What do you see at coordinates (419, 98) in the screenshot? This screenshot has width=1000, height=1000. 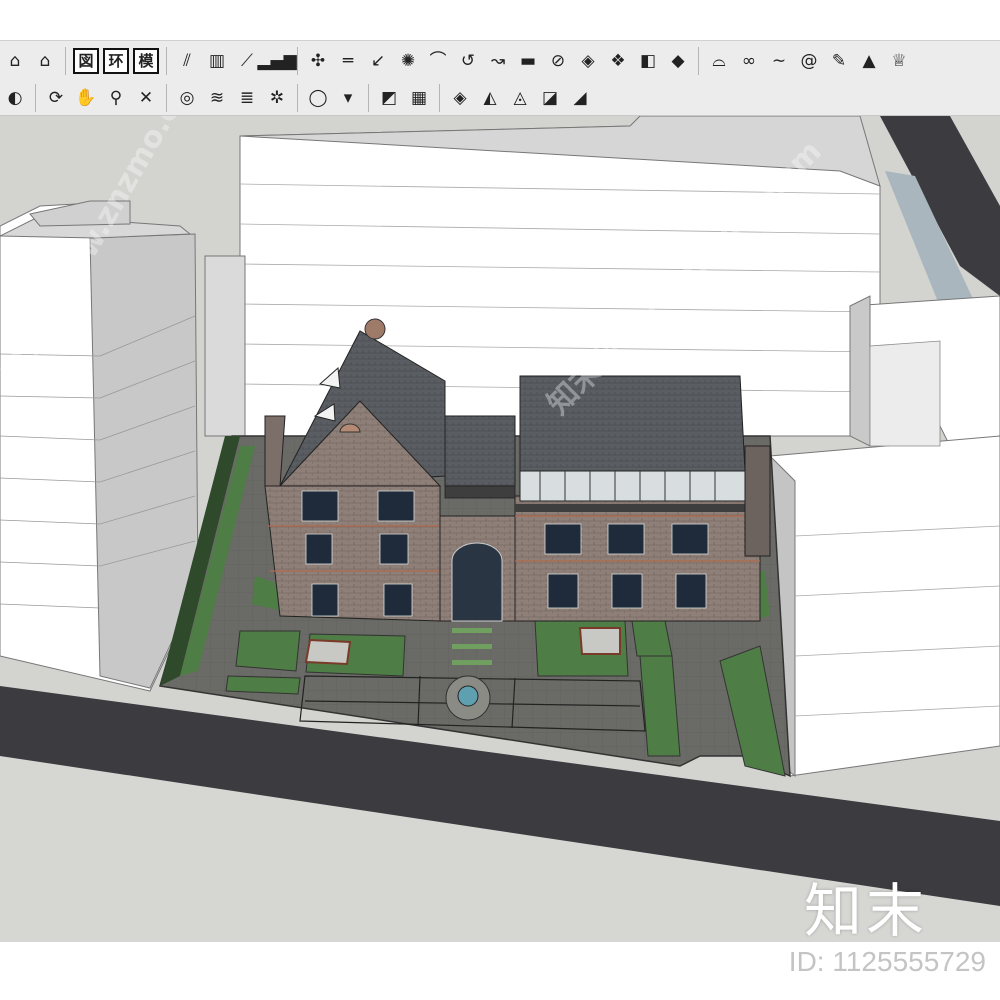 I see `texture-grid-icon: ▦` at bounding box center [419, 98].